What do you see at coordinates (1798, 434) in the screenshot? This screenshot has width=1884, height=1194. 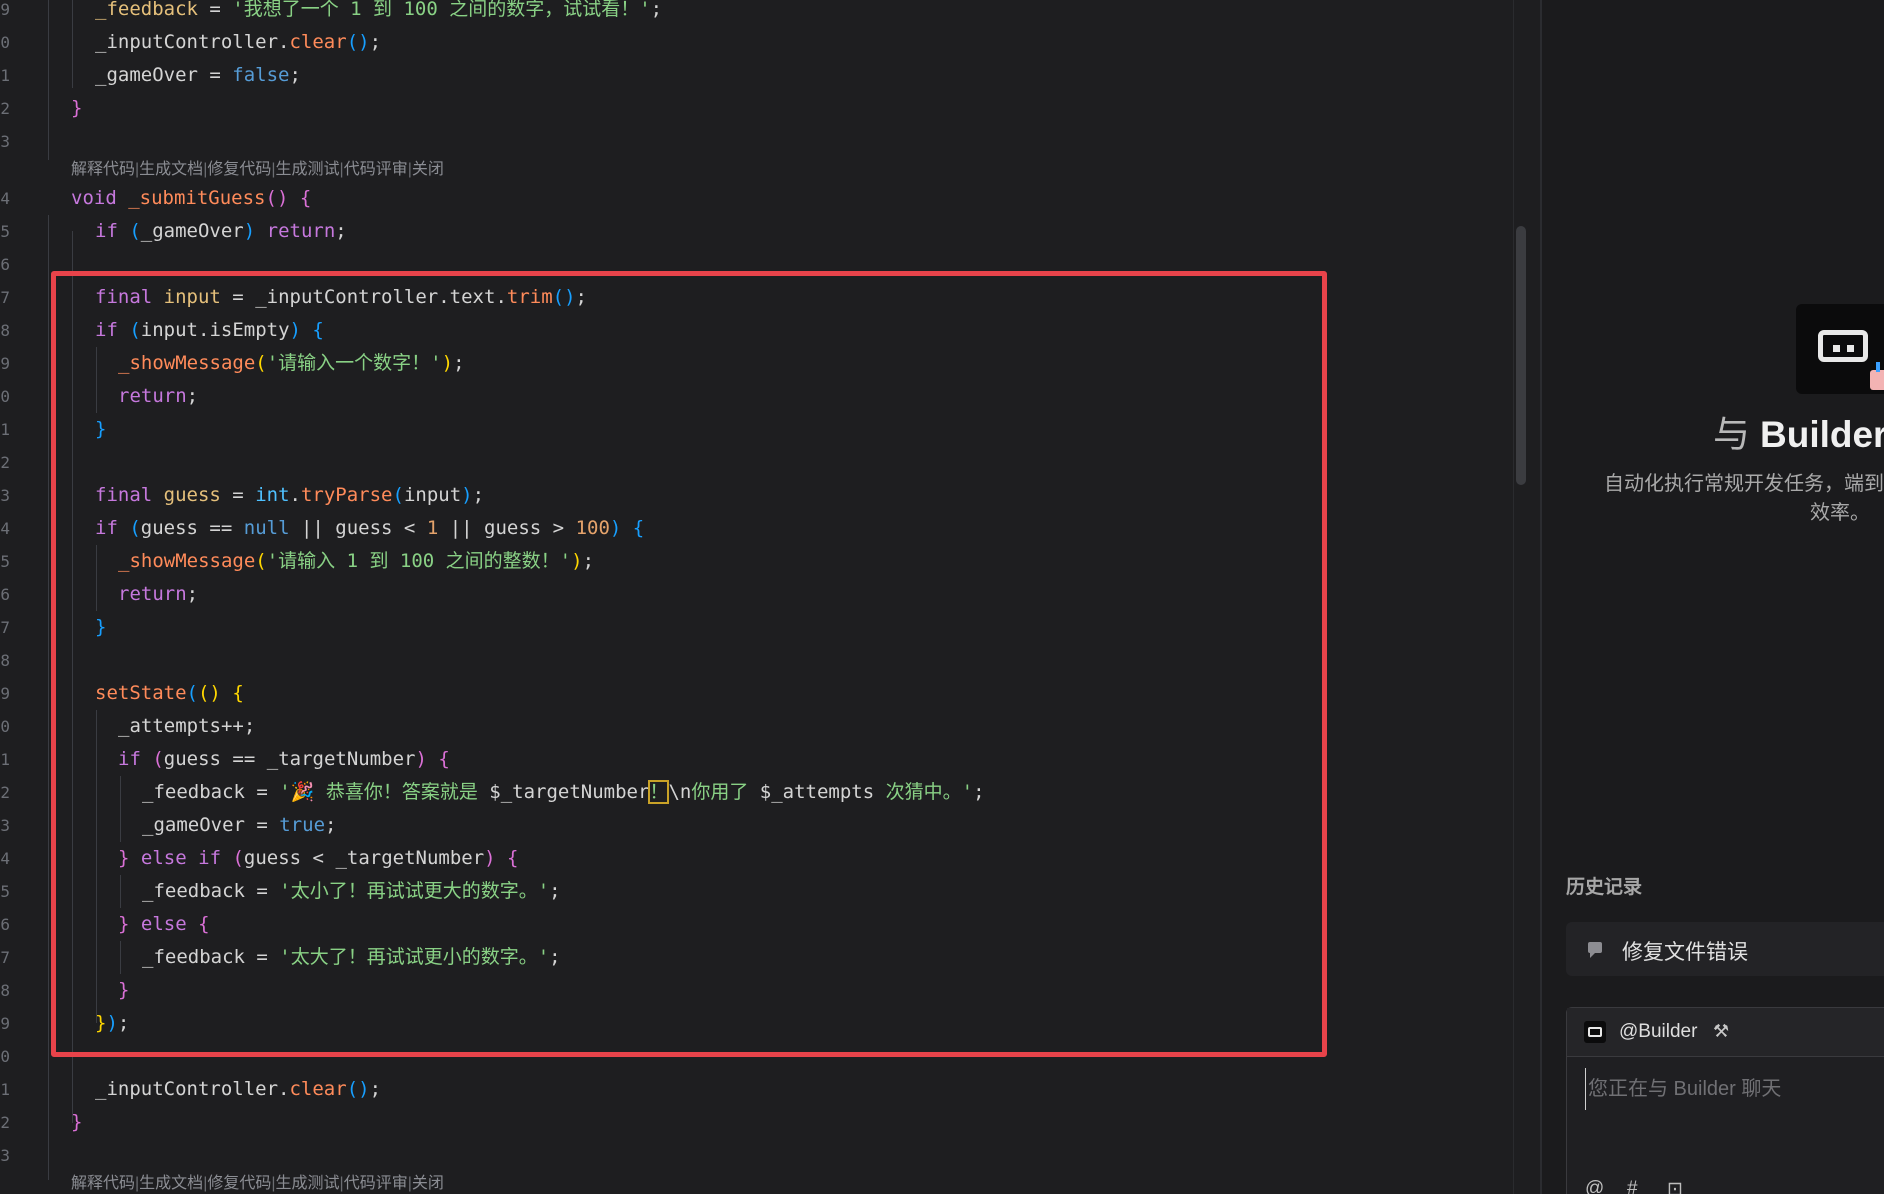 I see `builder-title: 与 Builder` at bounding box center [1798, 434].